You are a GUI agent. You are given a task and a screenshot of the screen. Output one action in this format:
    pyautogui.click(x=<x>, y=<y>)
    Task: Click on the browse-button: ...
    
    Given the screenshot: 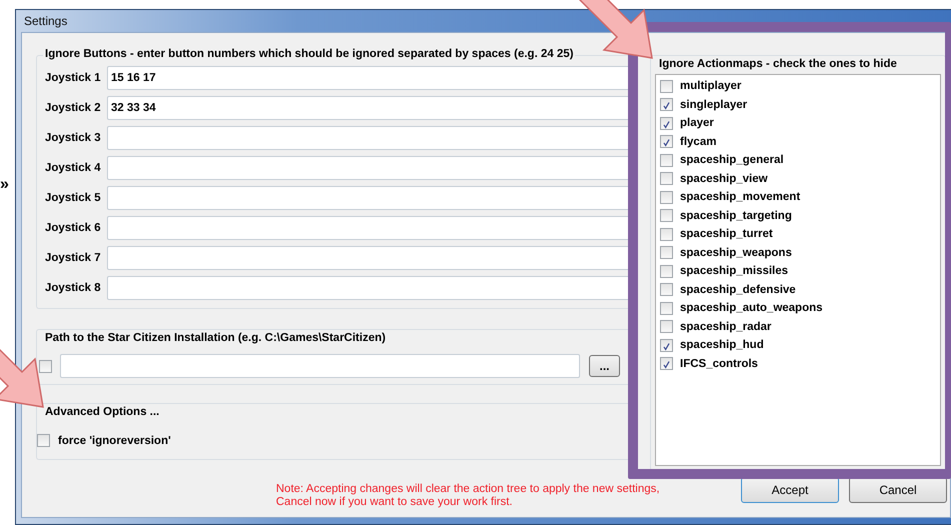 What is the action you would take?
    pyautogui.click(x=604, y=366)
    